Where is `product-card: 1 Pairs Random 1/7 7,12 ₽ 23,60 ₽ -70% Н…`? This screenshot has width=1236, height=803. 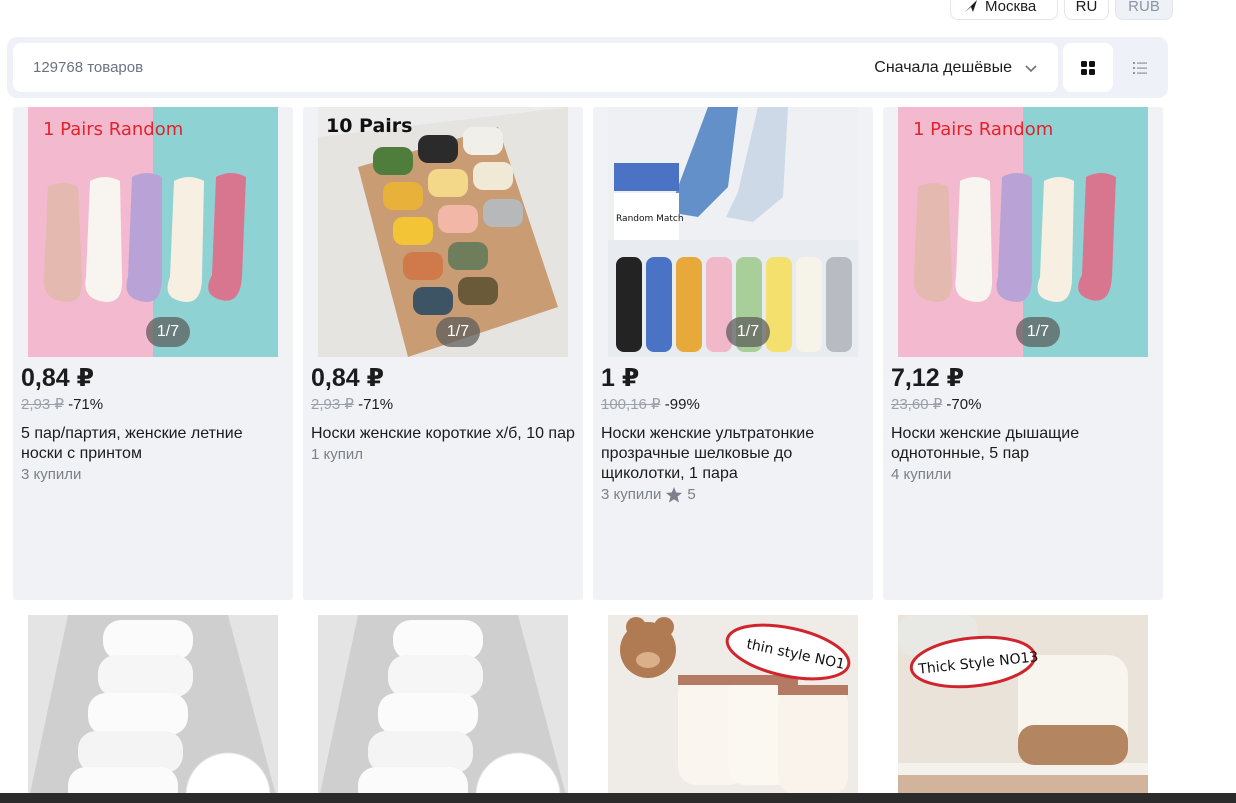
product-card: 1 Pairs Random 1/7 7,12 ₽ 23,60 ₽ -70% Н… is located at coordinates (1023, 353).